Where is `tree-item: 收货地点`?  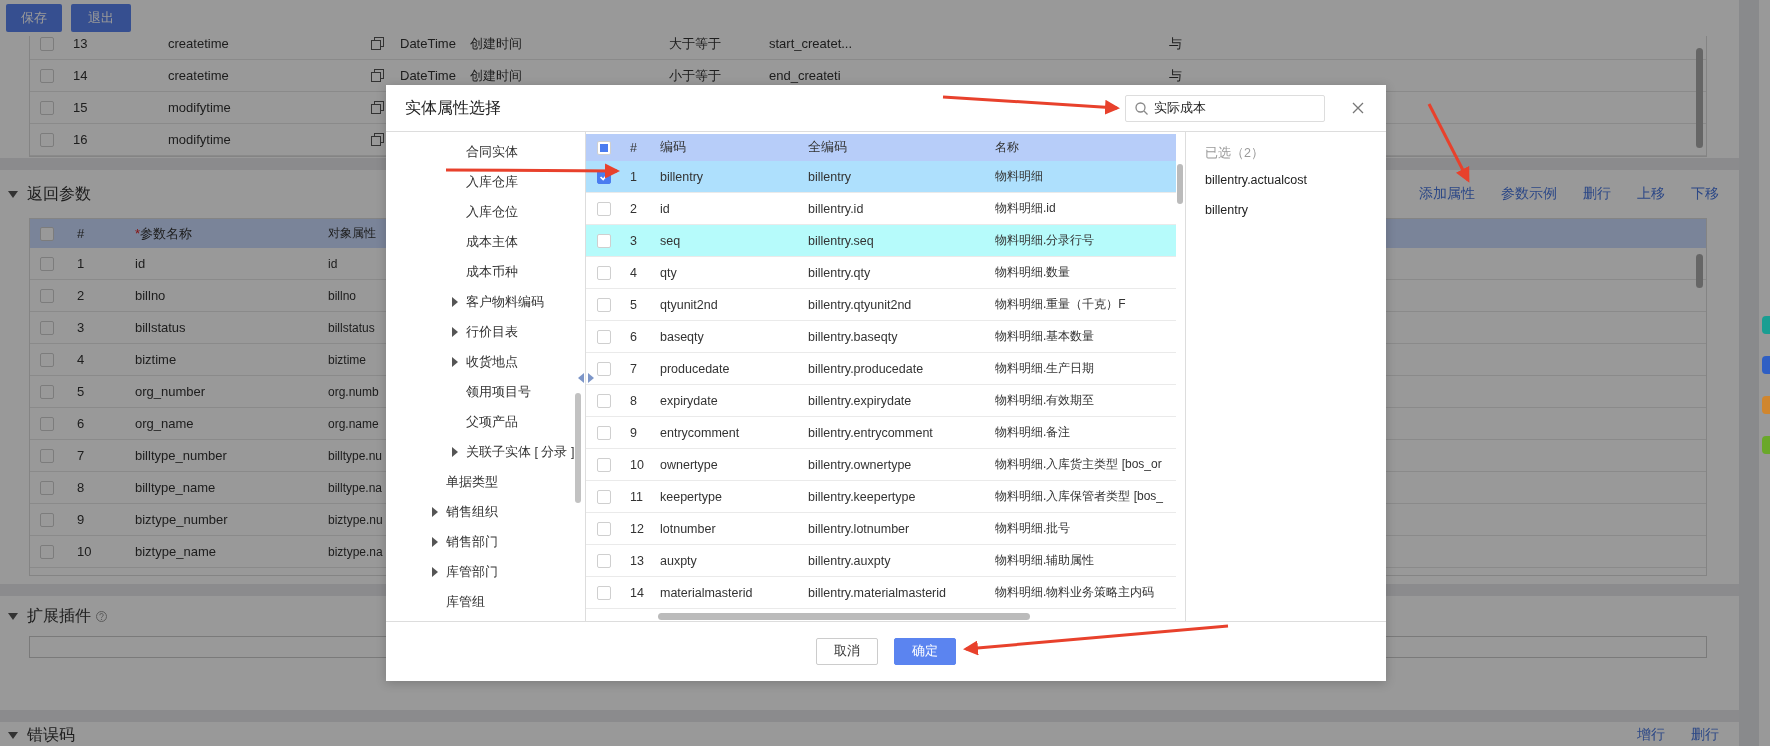 tree-item: 收货地点 is located at coordinates (492, 362).